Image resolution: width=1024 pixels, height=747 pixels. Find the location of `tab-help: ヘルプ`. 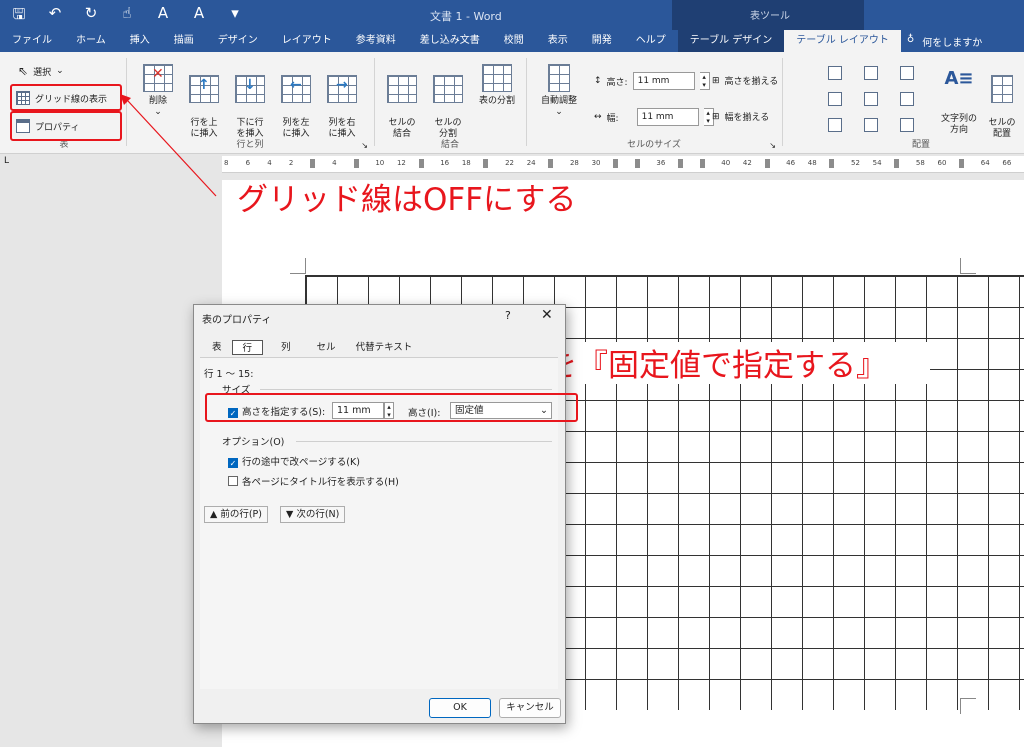

tab-help: ヘルプ is located at coordinates (651, 41).